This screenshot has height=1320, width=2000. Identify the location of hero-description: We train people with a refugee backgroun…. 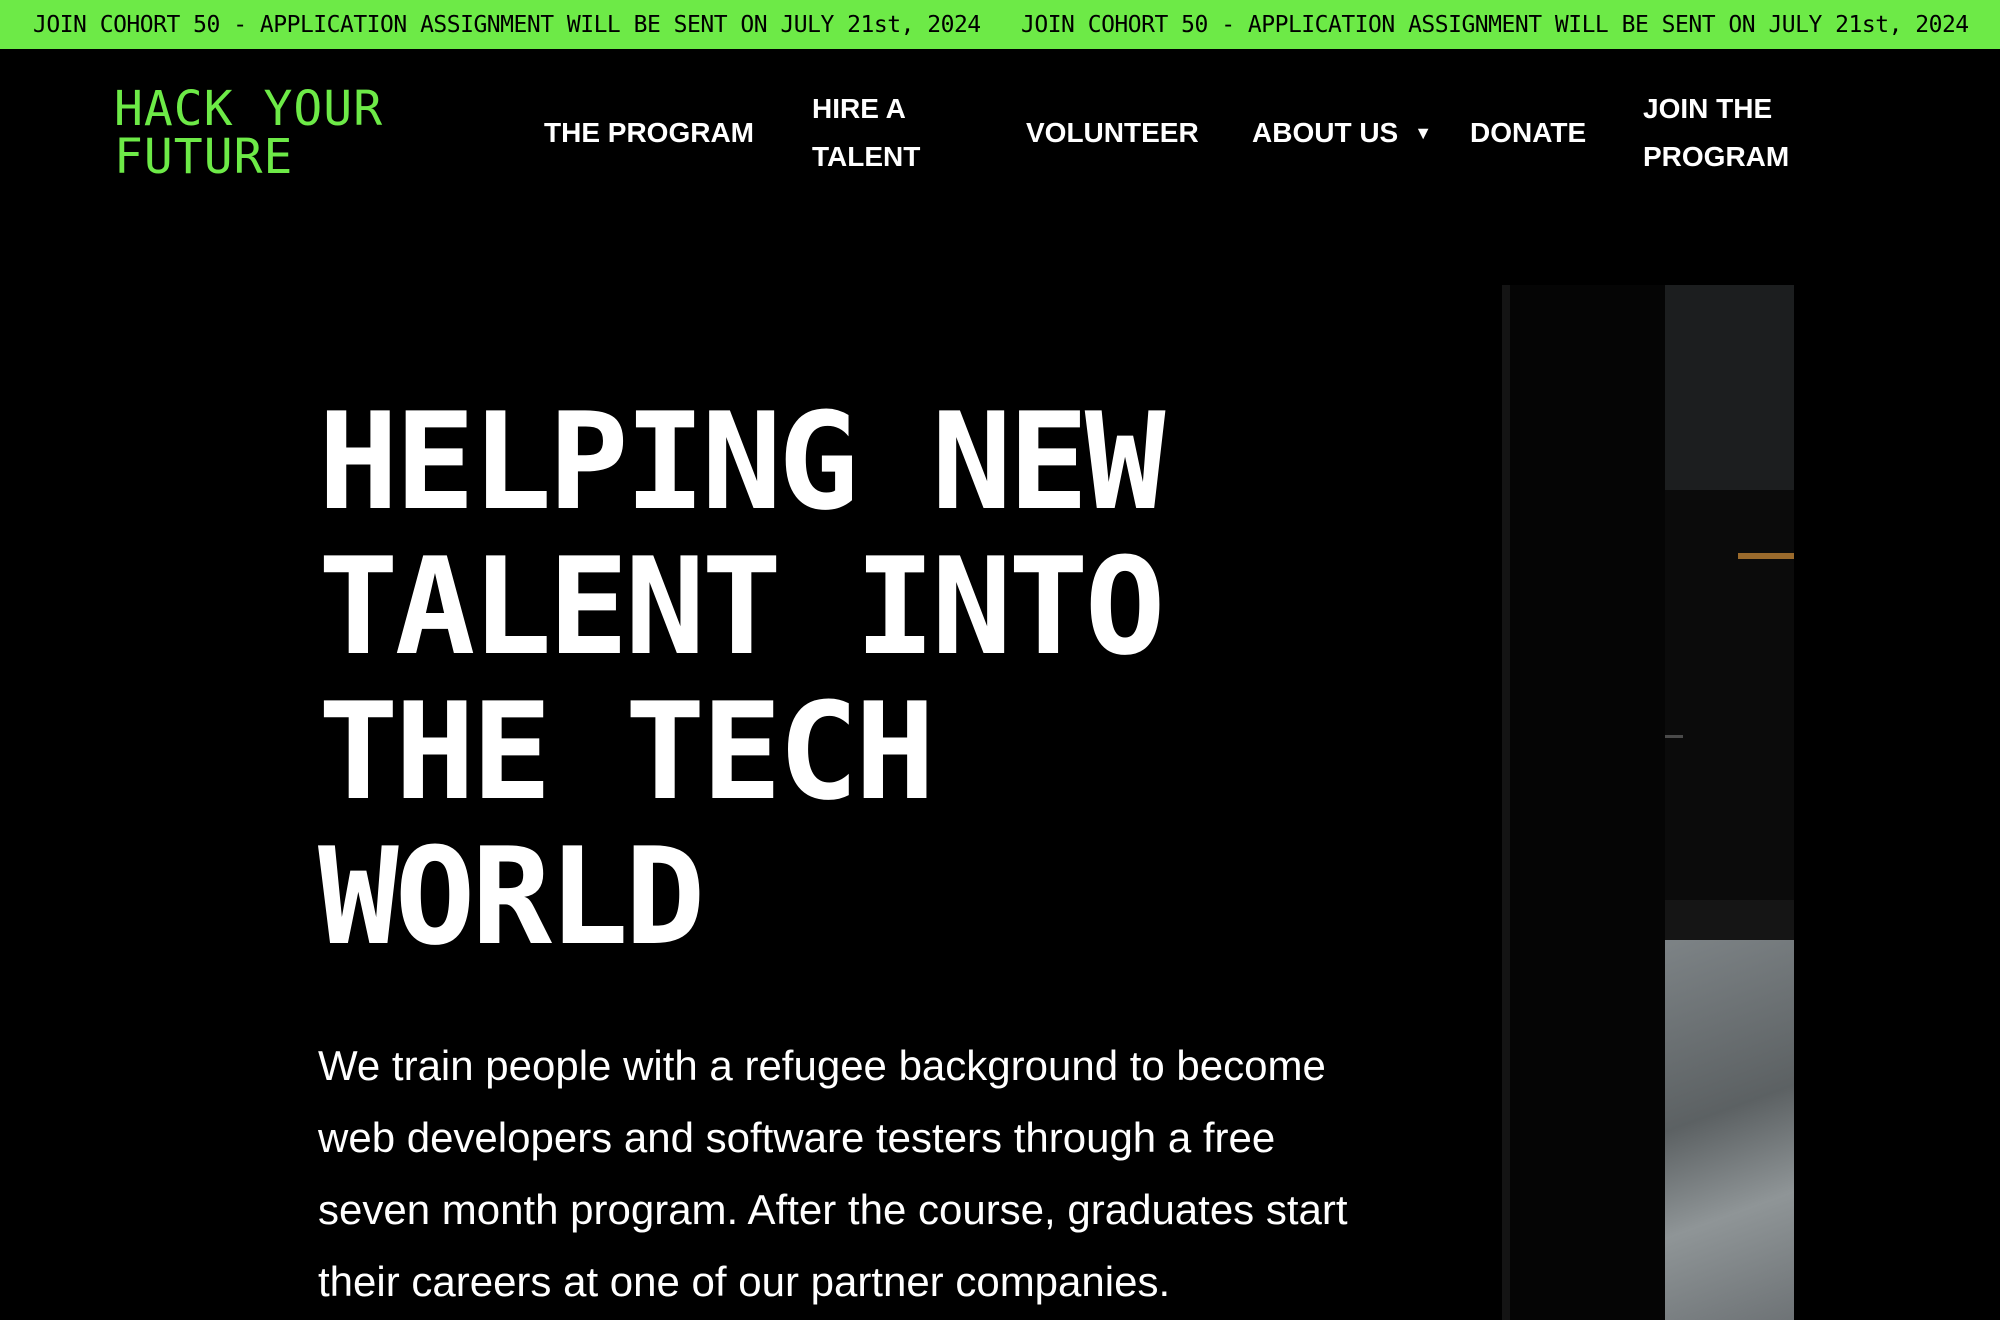
(833, 1173).